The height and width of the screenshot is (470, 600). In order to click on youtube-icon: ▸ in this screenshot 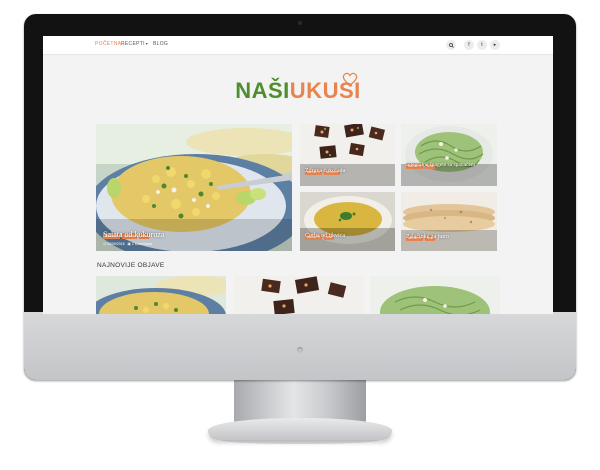, I will do `click(495, 45)`.